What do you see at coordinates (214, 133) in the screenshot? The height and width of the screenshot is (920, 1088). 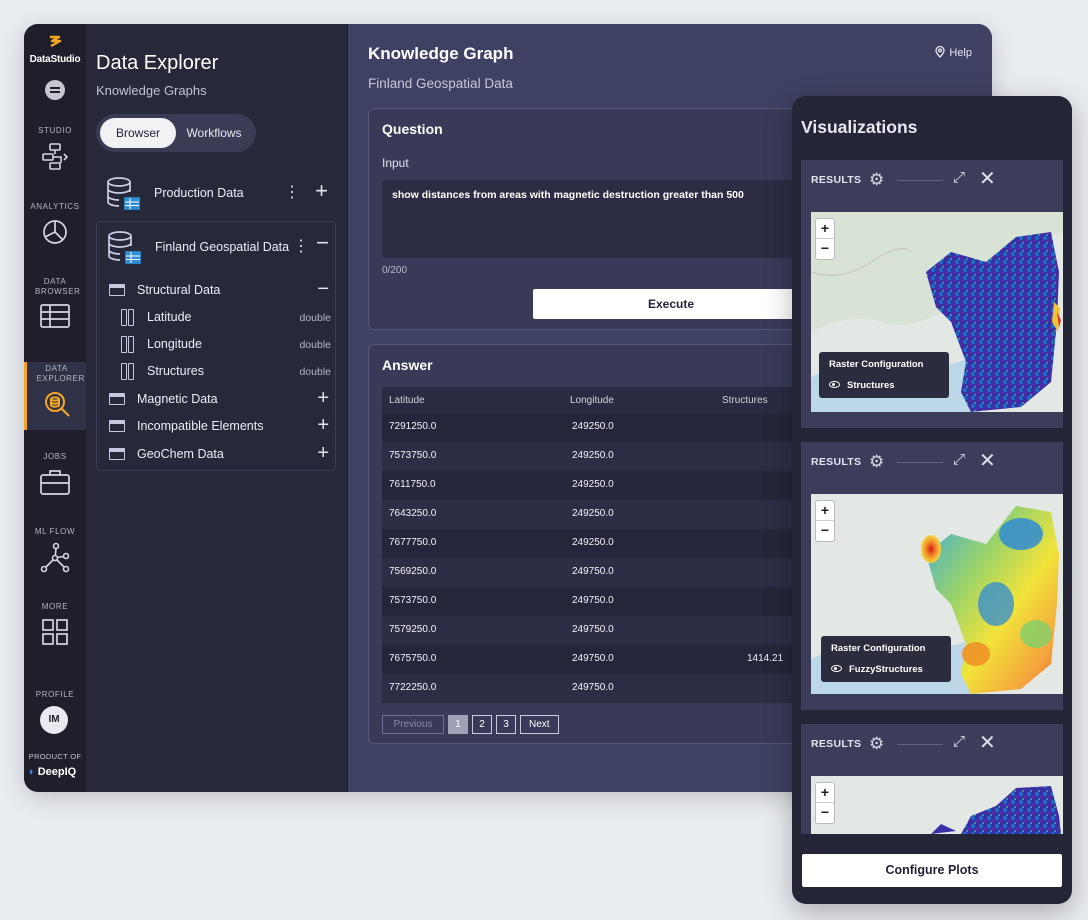 I see `tab-workflows: Workflows` at bounding box center [214, 133].